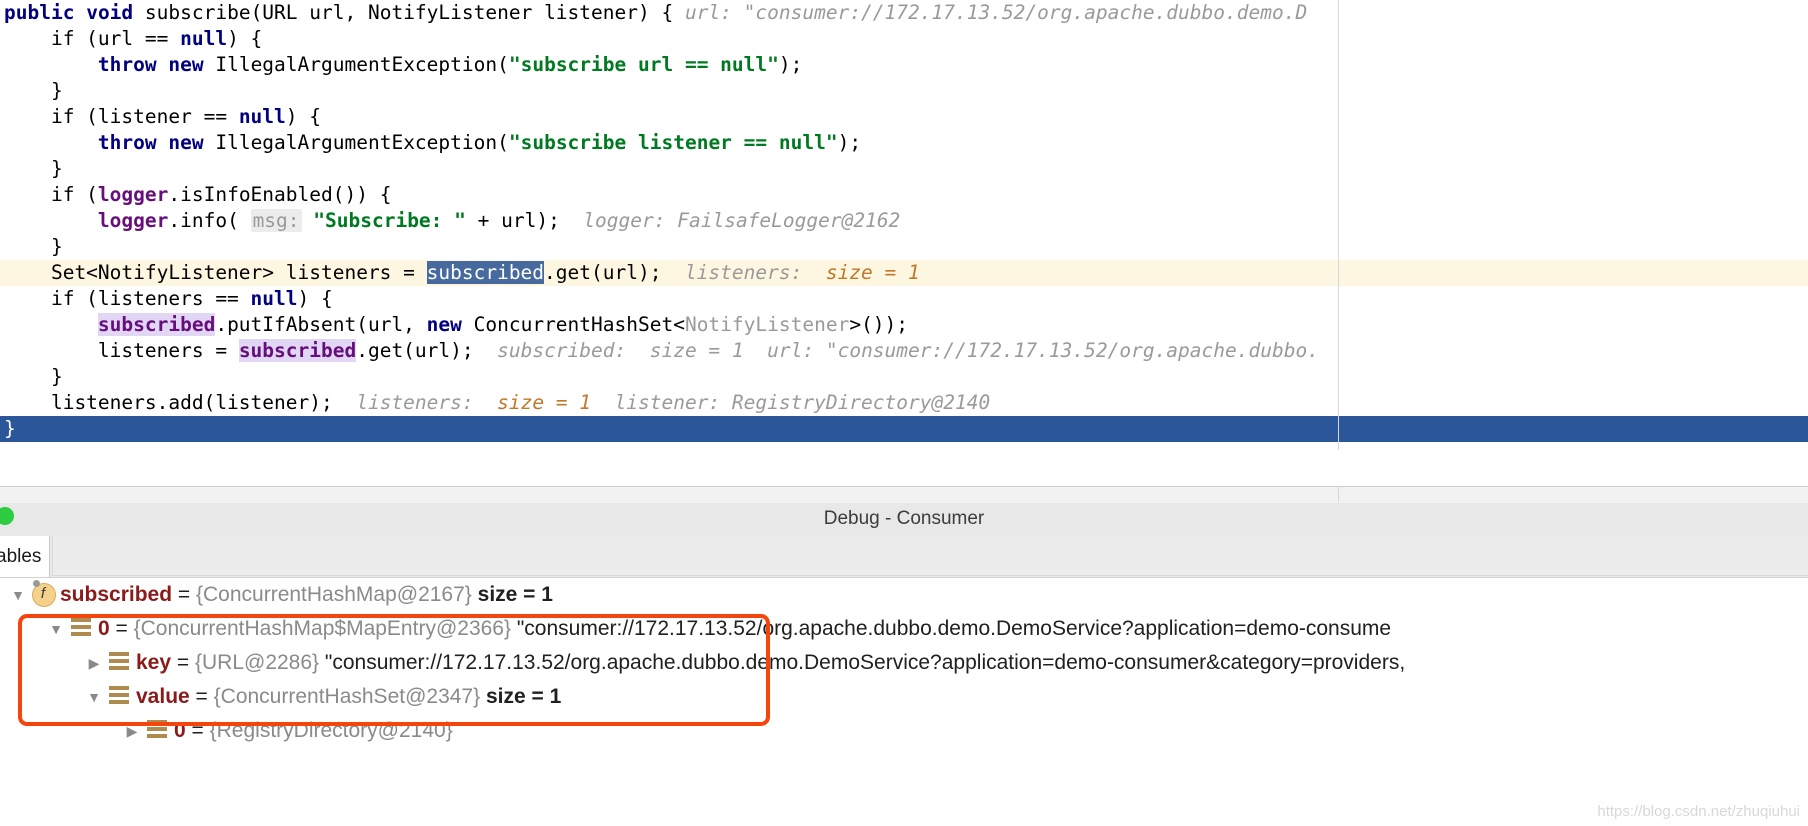 The width and height of the screenshot is (1808, 826). What do you see at coordinates (403, 402) in the screenshot?
I see `inline-hint-add-listeners-label: listeners:` at bounding box center [403, 402].